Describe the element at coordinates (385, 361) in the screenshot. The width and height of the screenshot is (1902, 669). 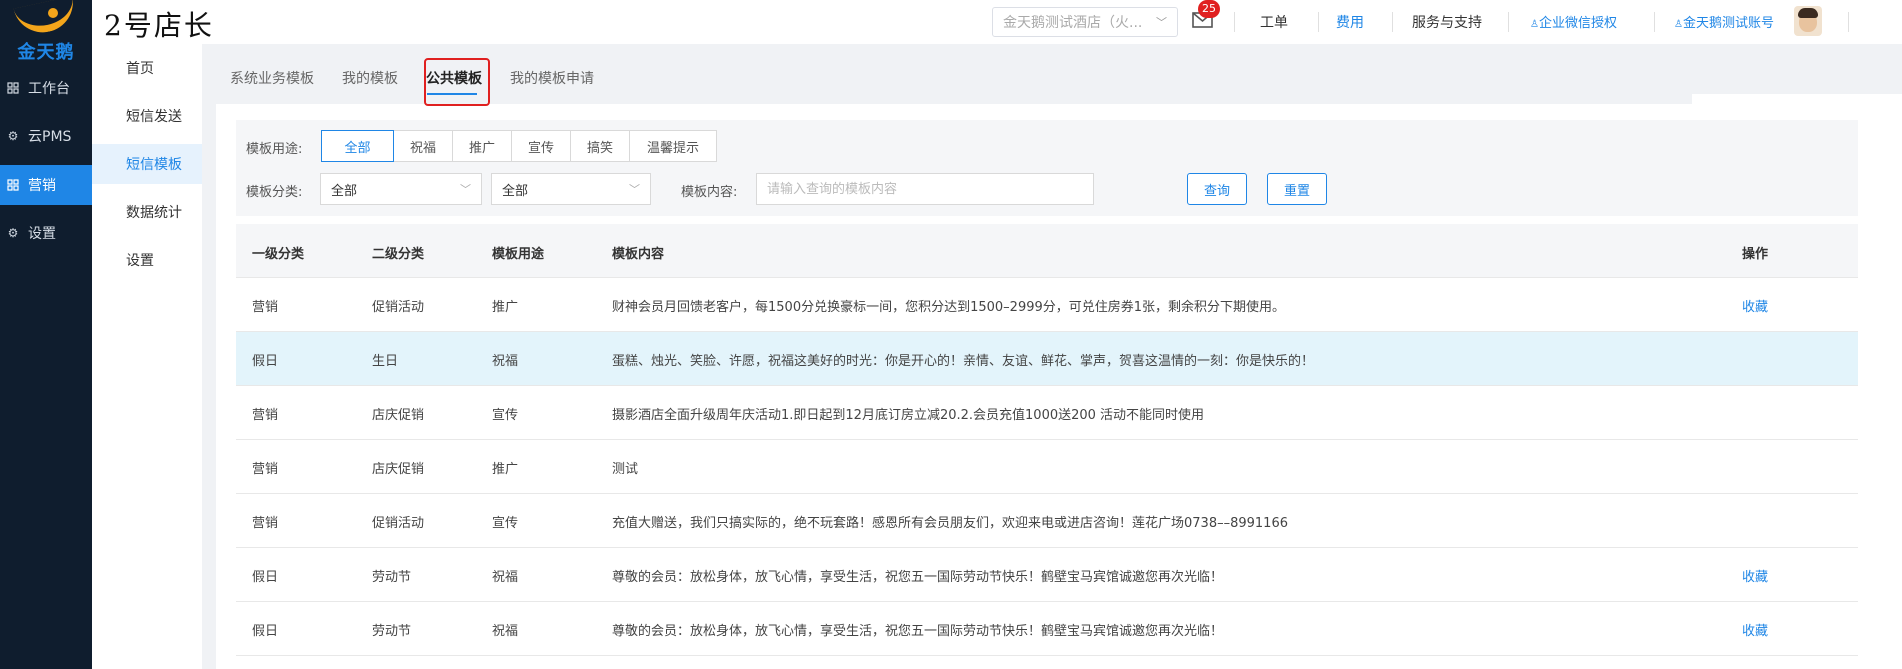
I see `cell-level2: 生日` at that location.